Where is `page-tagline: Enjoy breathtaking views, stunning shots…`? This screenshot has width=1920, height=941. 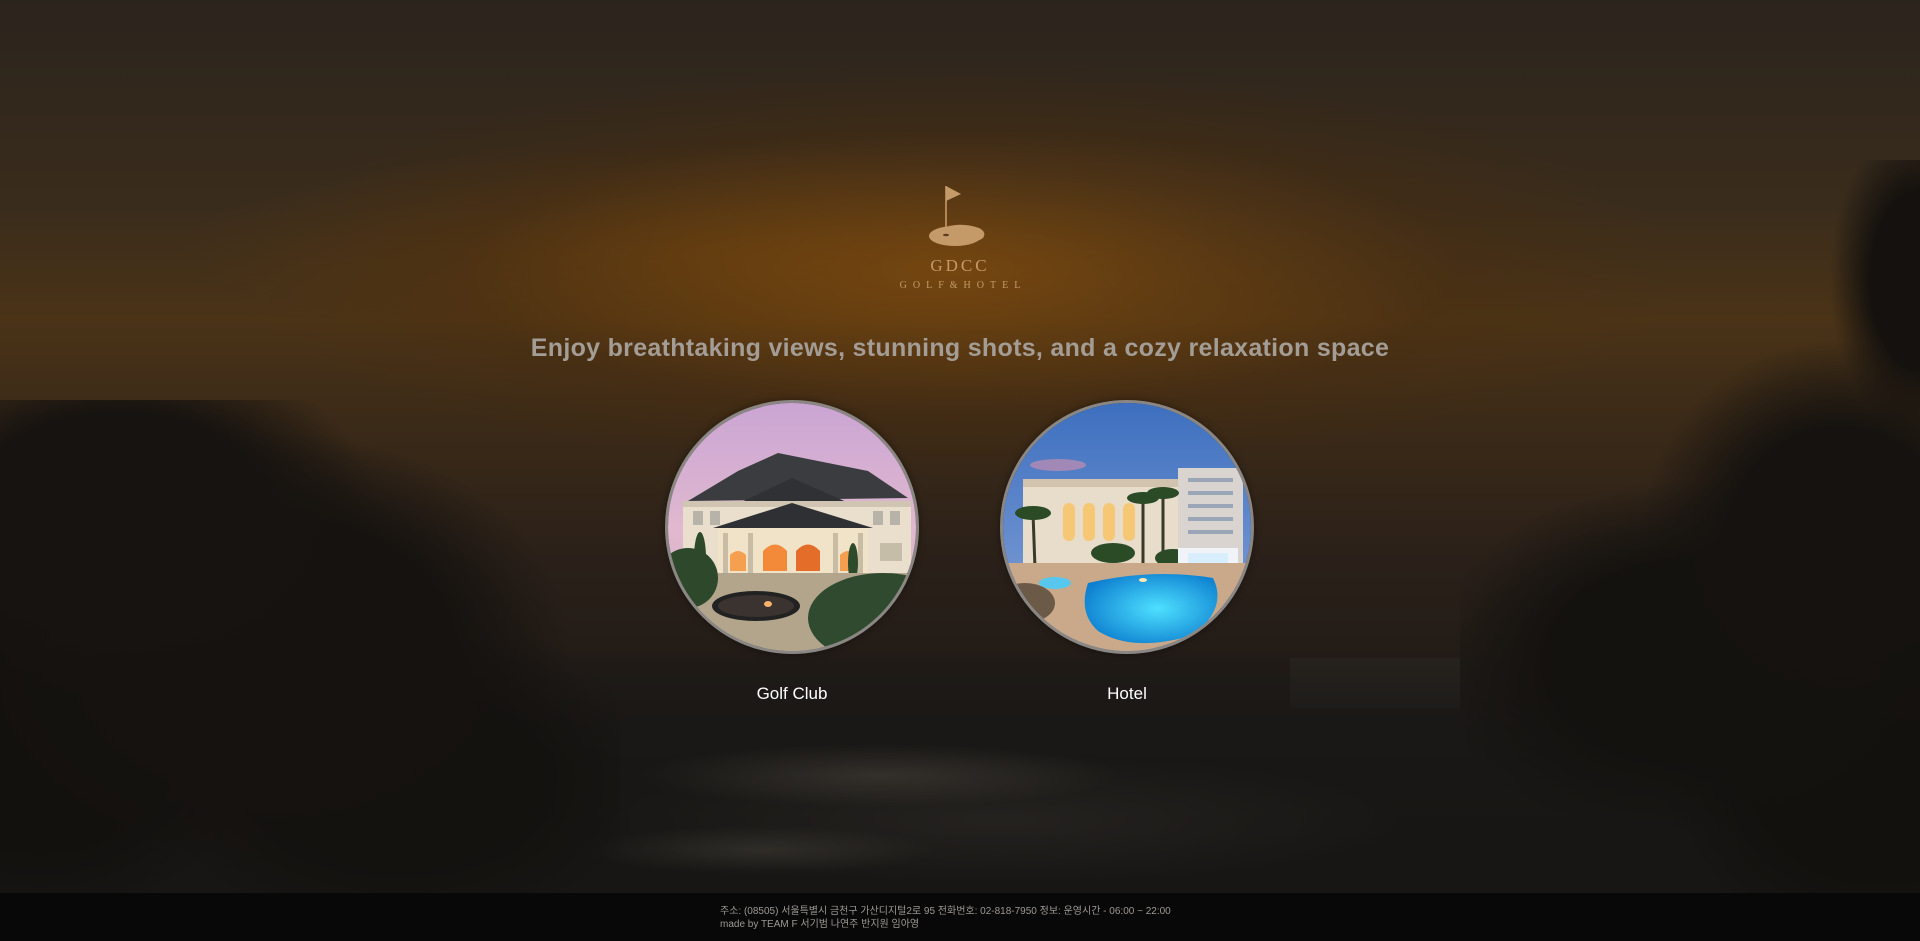
page-tagline: Enjoy breathtaking views, stunning shots… is located at coordinates (960, 348).